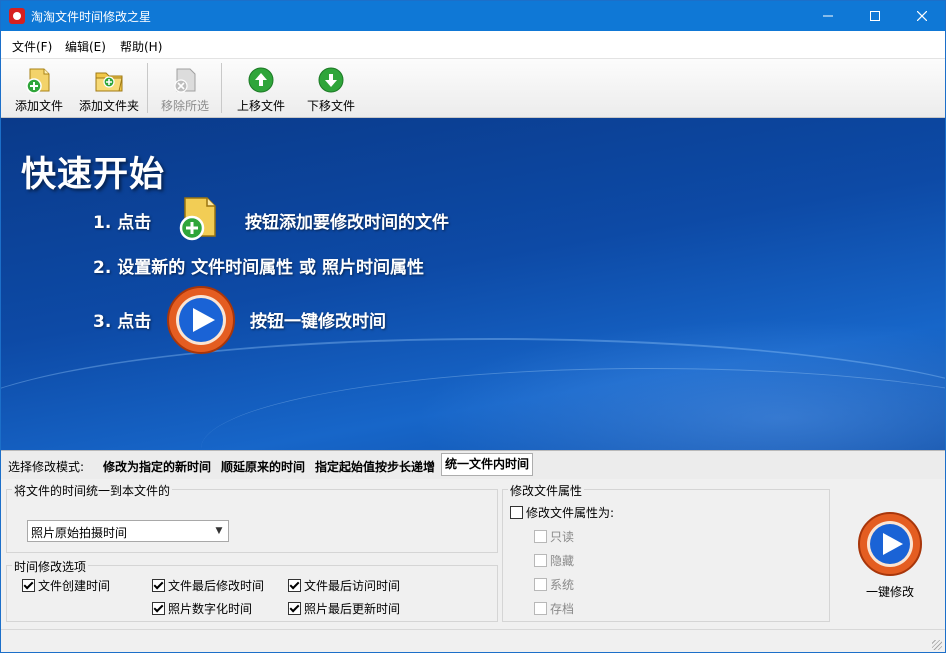  I want to click on app-logo-icon, so click(17, 16).